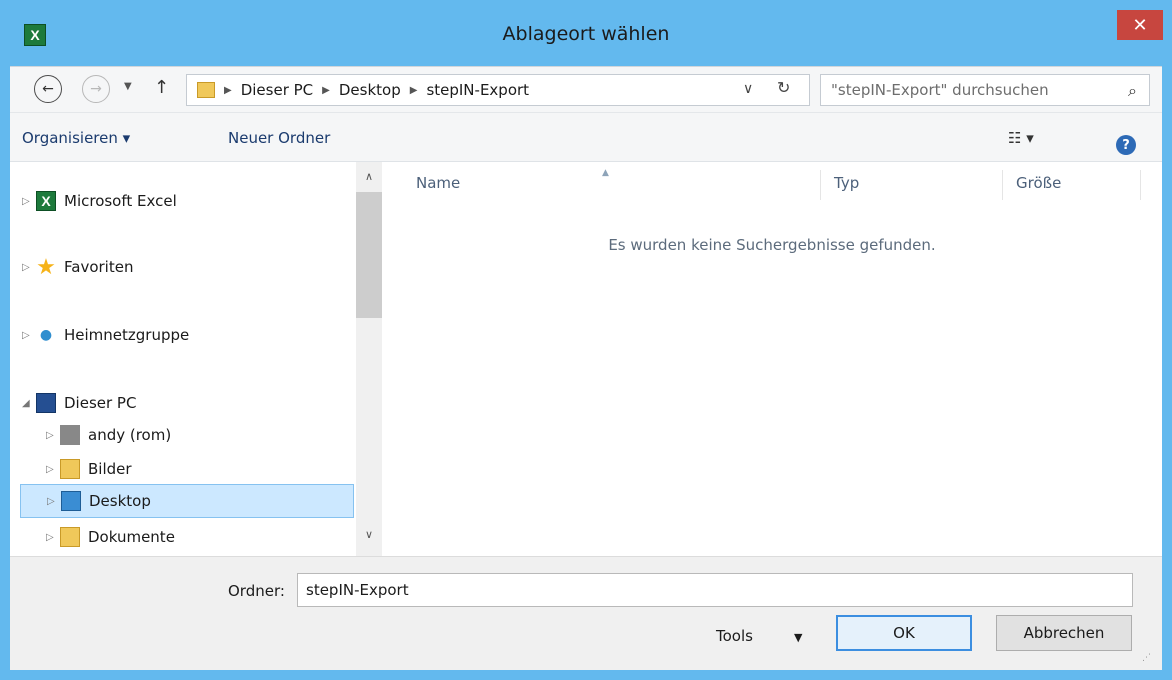  I want to click on computer-icon, so click(46, 403).